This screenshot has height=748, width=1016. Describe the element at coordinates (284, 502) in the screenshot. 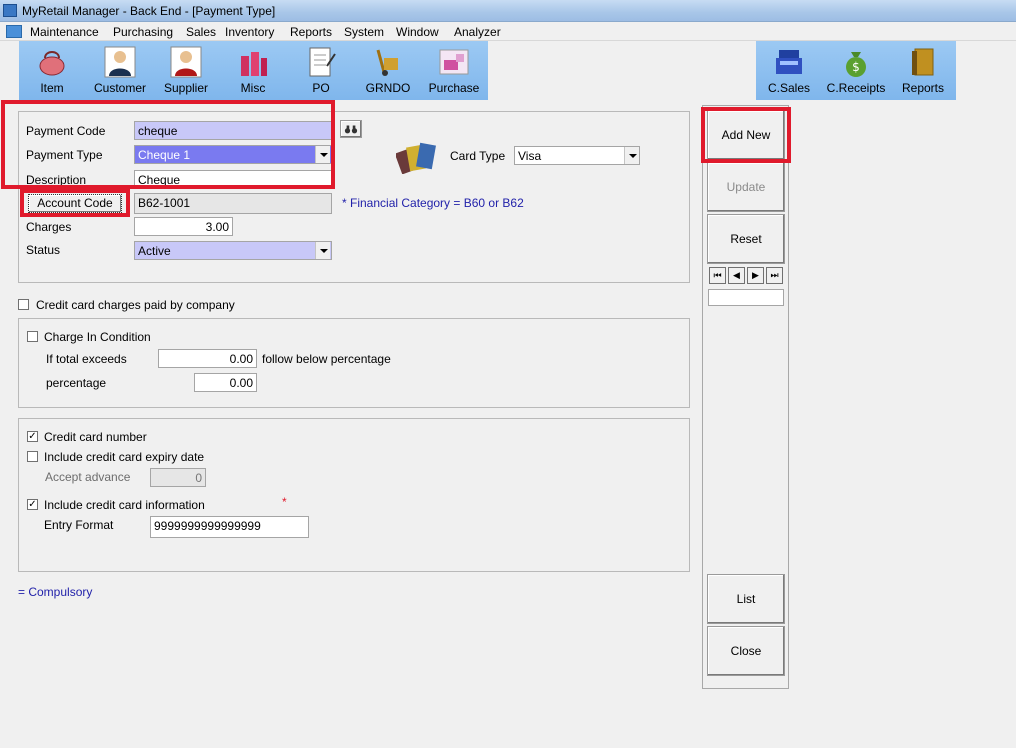

I see `required-asterisk: *` at that location.